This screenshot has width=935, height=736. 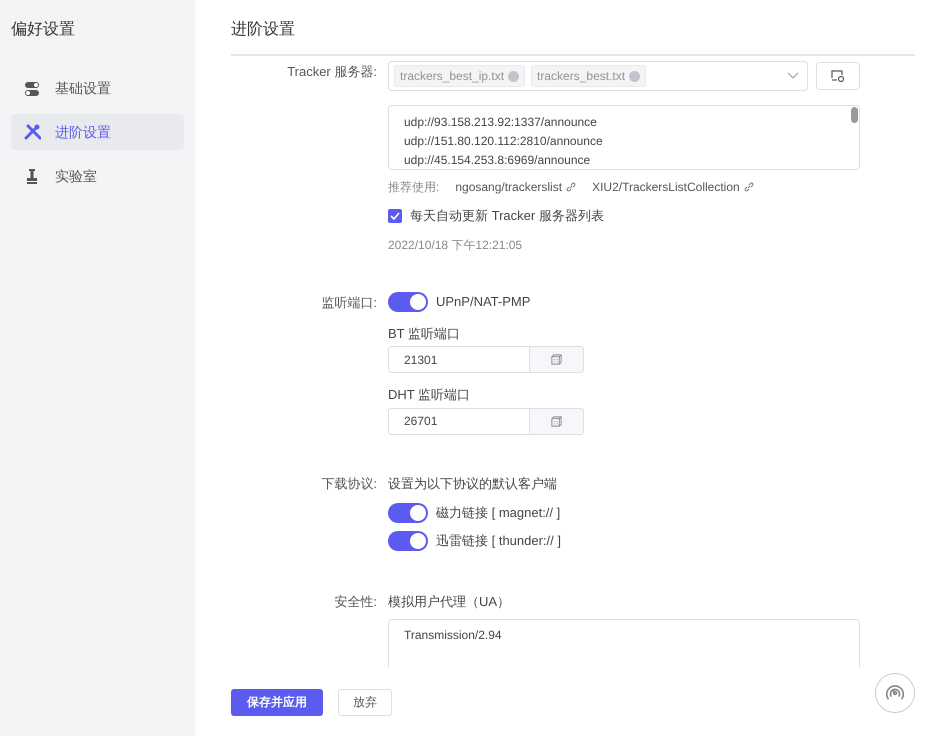 I want to click on field-label: 下载协议:, so click(x=348, y=483).